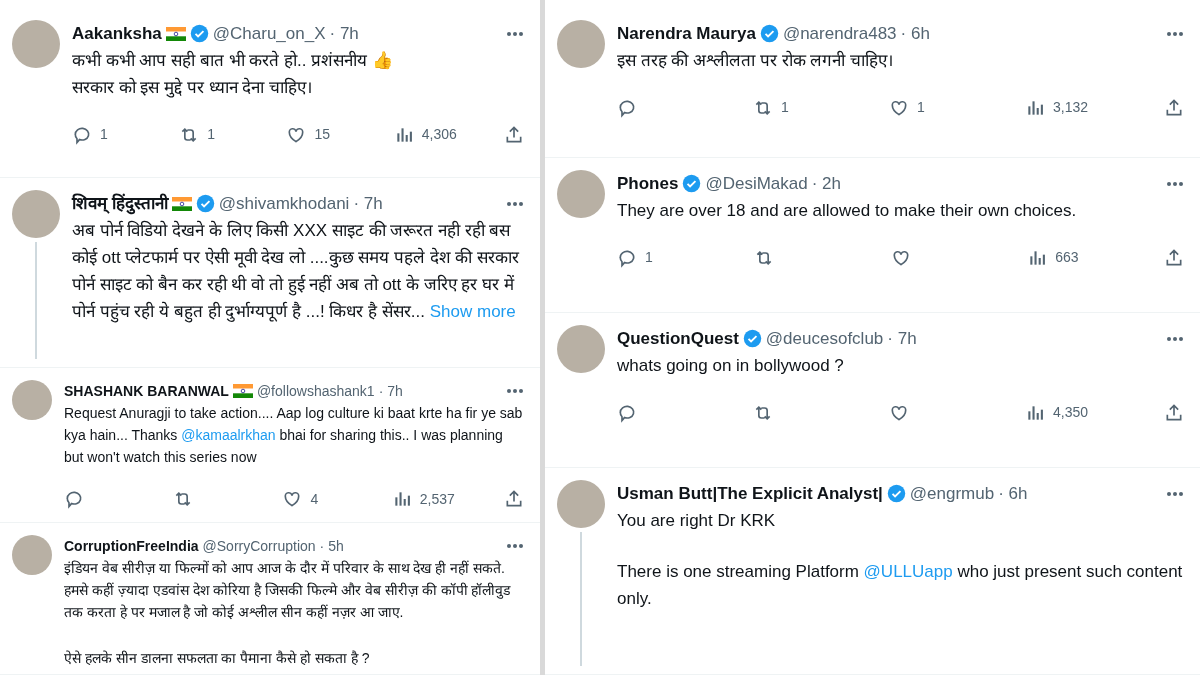 The height and width of the screenshot is (675, 1200). What do you see at coordinates (900, 585) in the screenshot?
I see `post-text: There is one streaming Platform @ULLUapp who just present such content only.` at bounding box center [900, 585].